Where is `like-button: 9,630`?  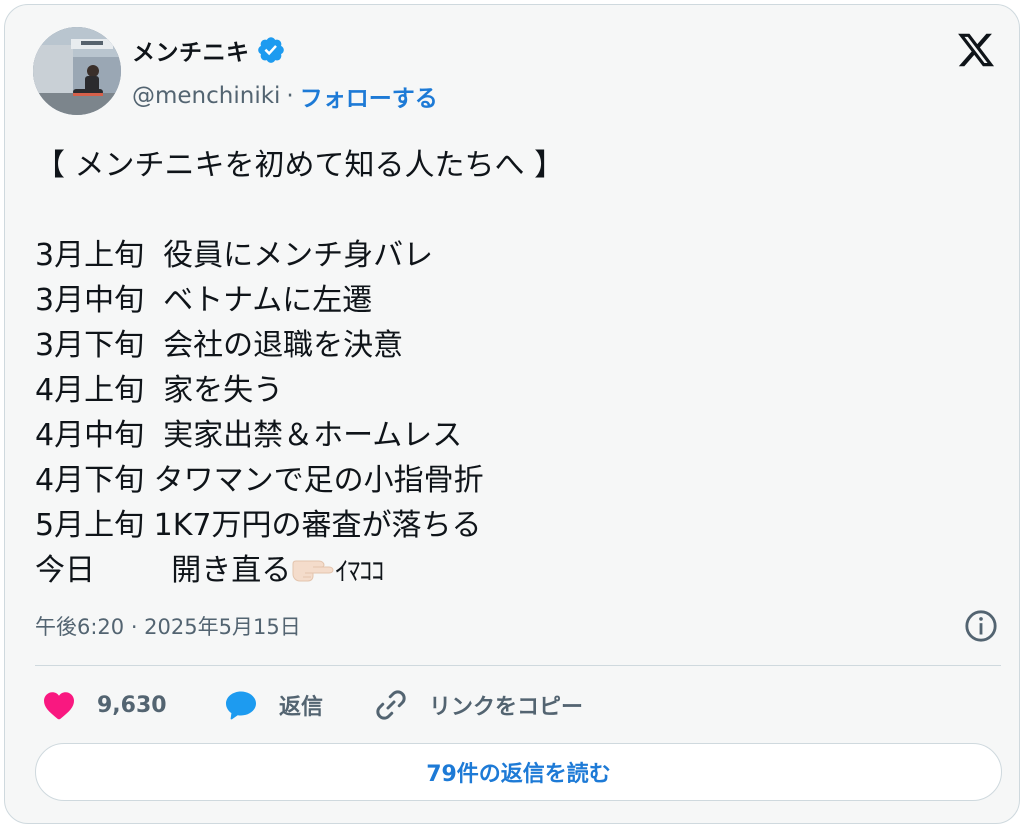 like-button: 9,630 is located at coordinates (132, 705).